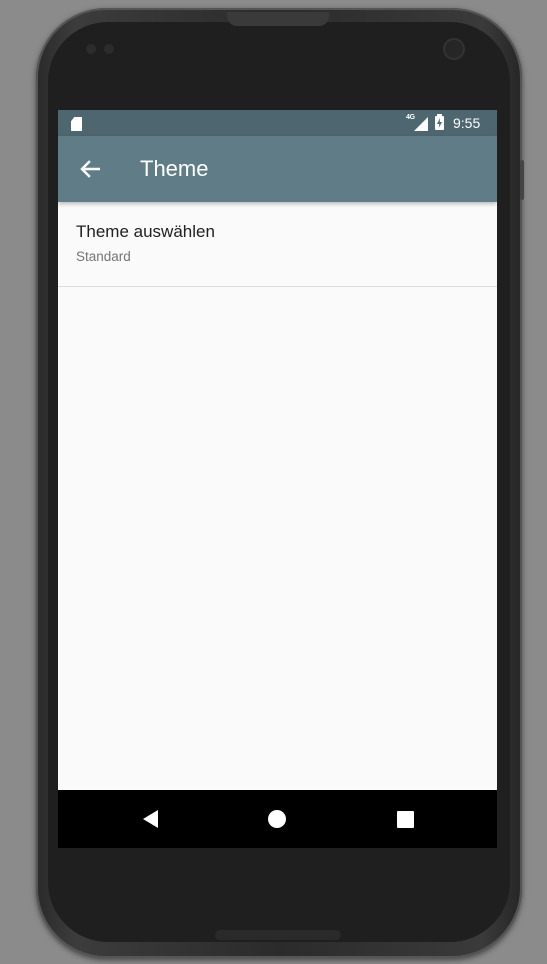  I want to click on preference-summary: Standard, so click(103, 256).